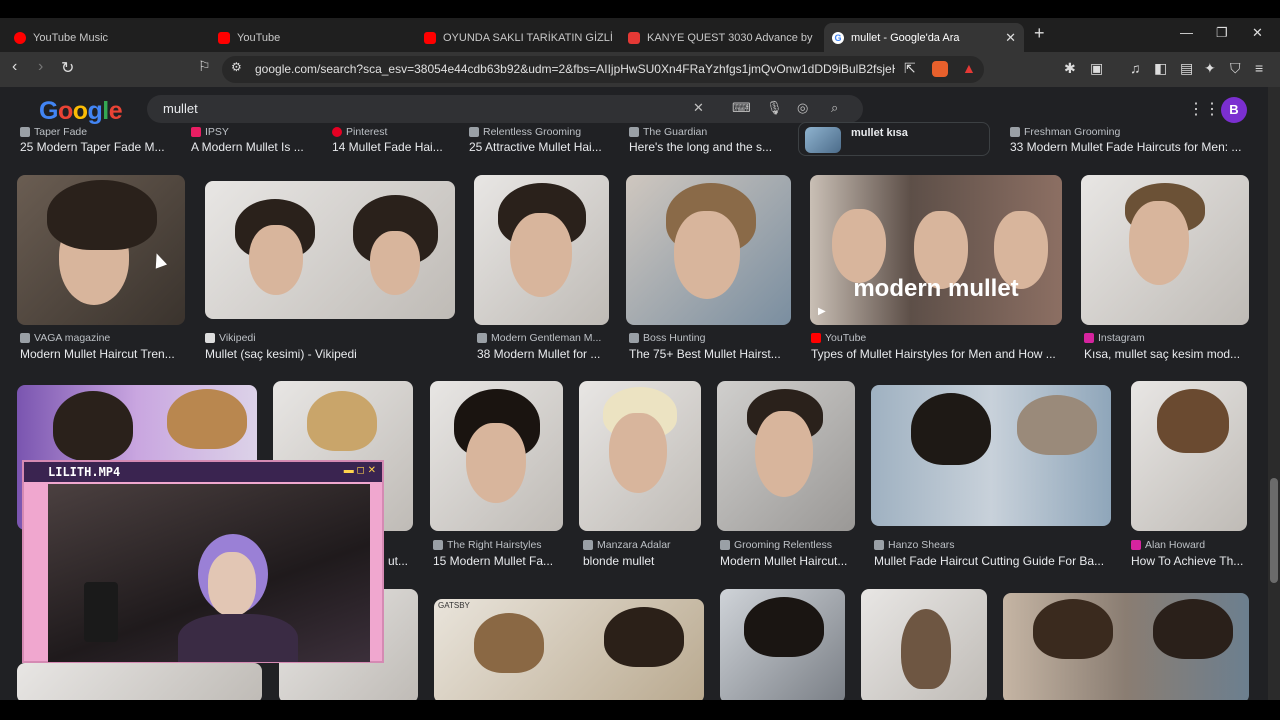 The width and height of the screenshot is (1280, 720). I want to click on result-image: GATSBY, so click(569, 649).